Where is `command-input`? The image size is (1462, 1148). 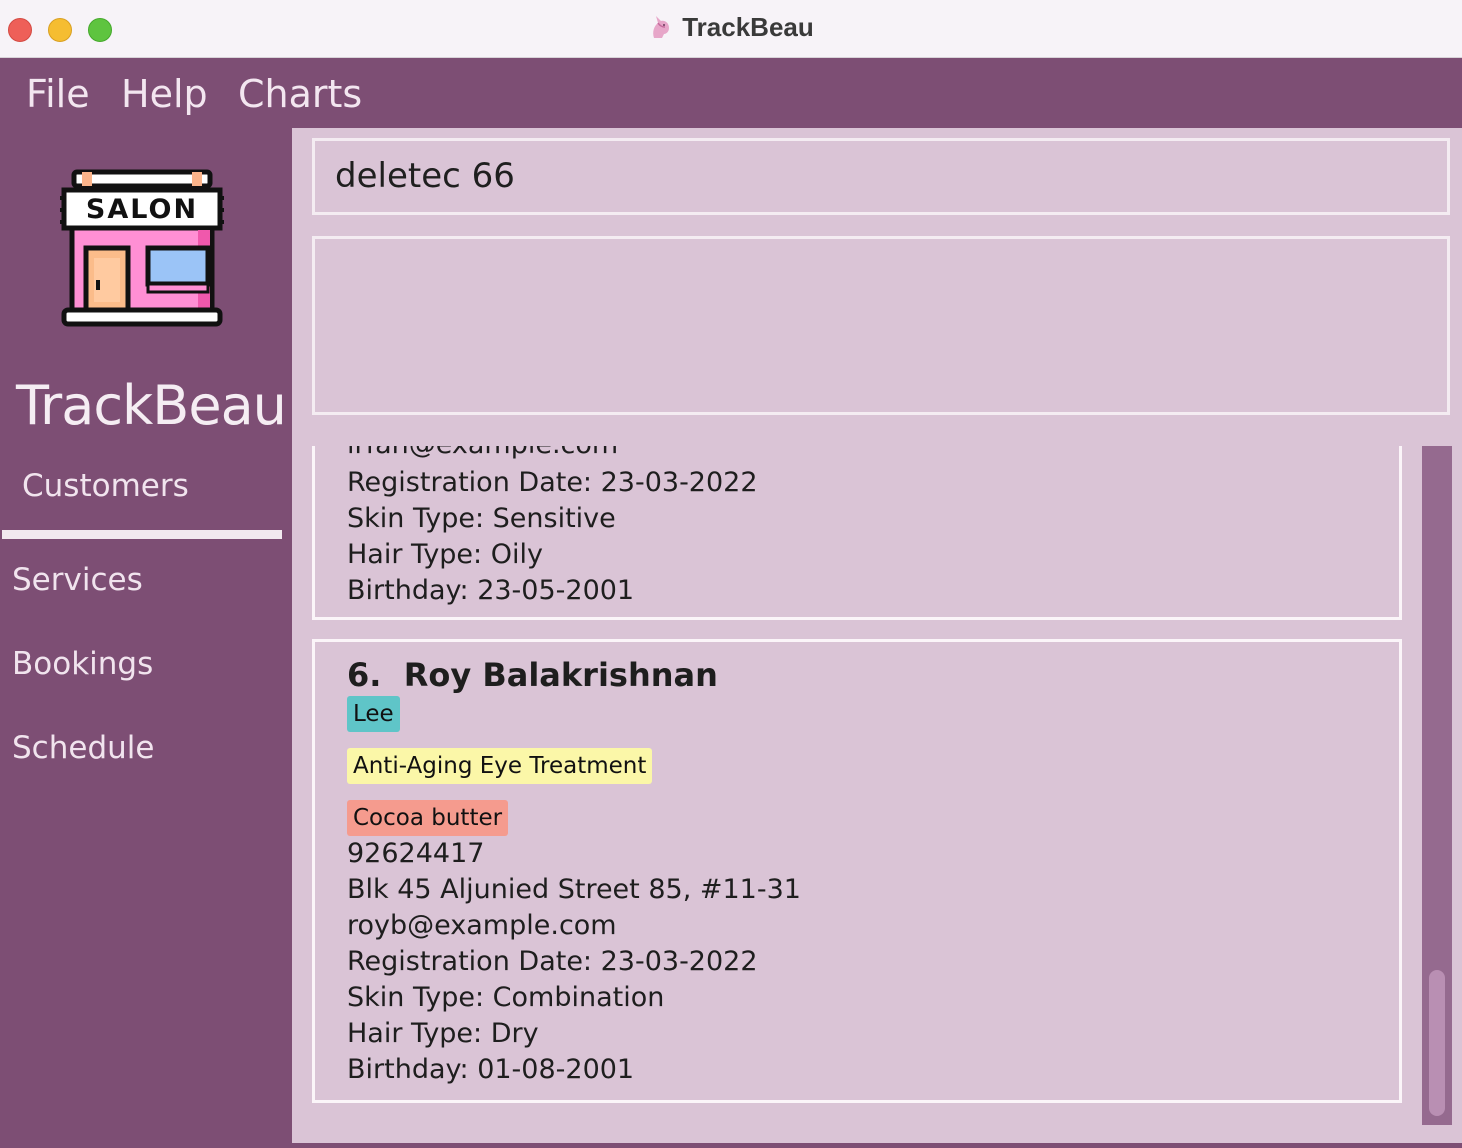
command-input is located at coordinates (880, 176).